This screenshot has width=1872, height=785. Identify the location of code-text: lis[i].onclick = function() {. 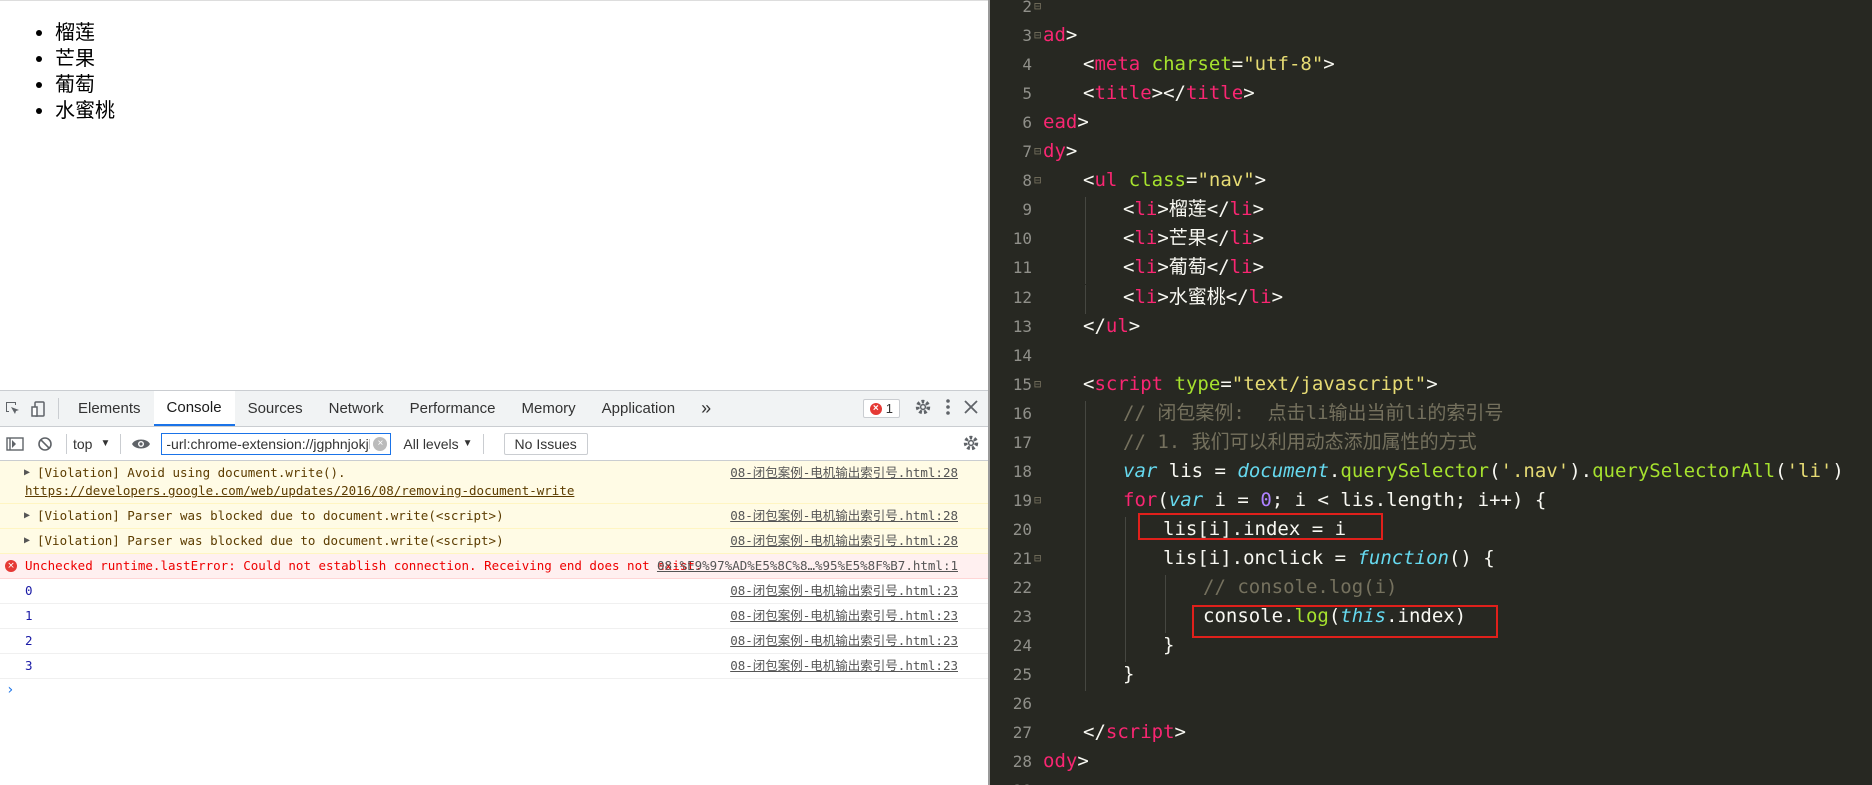
(1329, 557).